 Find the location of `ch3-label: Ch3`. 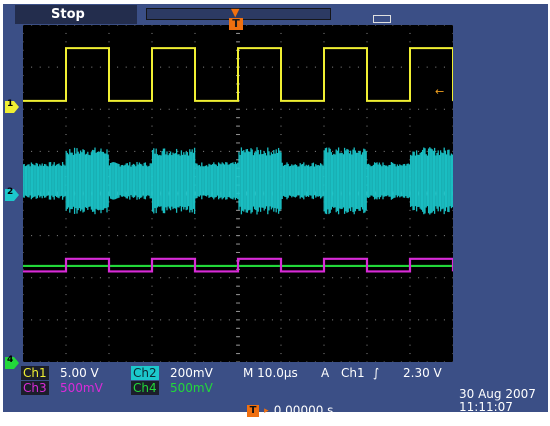

ch3-label: Ch3 is located at coordinates (35, 388).